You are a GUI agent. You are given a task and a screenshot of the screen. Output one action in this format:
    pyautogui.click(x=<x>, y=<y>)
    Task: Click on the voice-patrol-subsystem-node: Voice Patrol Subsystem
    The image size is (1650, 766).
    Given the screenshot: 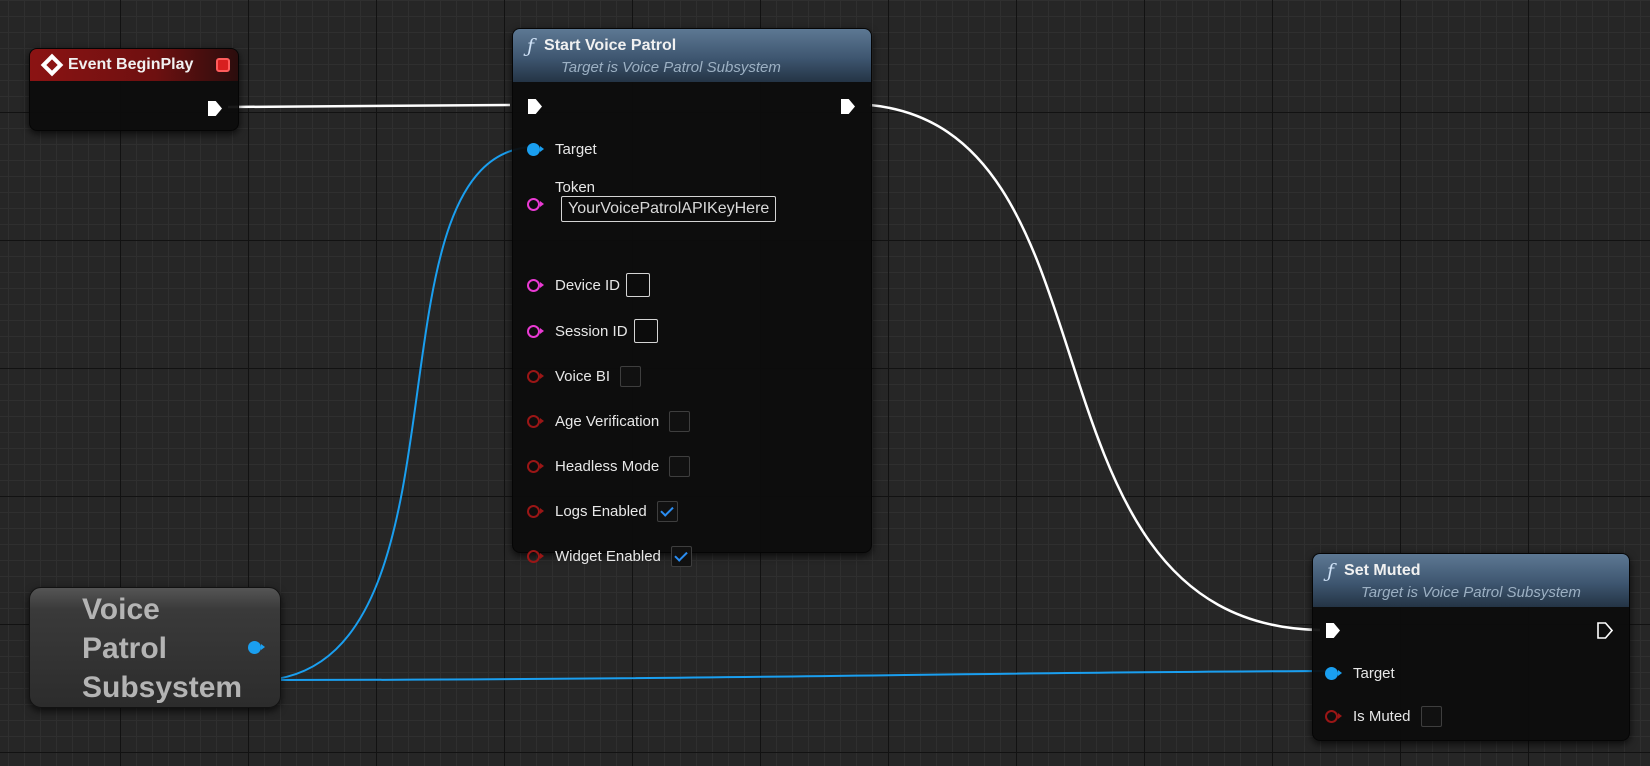 What is the action you would take?
    pyautogui.click(x=155, y=647)
    